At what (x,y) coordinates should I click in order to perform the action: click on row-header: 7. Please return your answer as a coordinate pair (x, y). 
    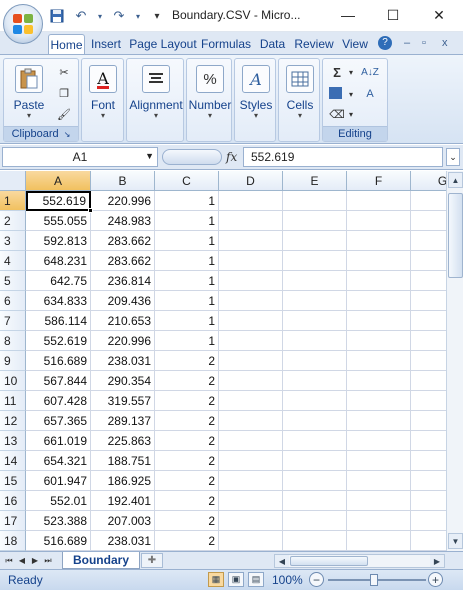
    Looking at the image, I should click on (13, 321).